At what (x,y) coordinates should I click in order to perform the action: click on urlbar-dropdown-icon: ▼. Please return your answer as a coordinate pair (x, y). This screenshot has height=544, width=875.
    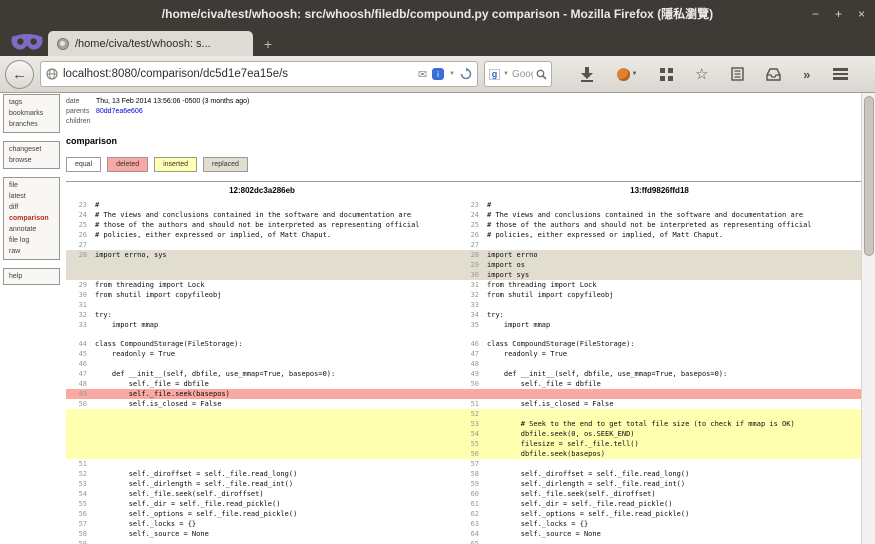
    Looking at the image, I should click on (452, 74).